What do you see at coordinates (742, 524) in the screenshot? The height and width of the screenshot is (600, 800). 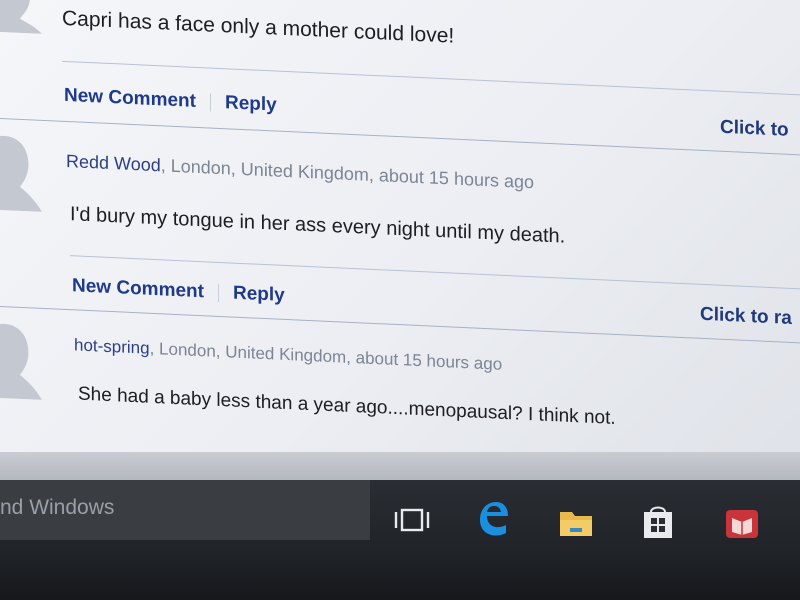 I see `reader-icon` at bounding box center [742, 524].